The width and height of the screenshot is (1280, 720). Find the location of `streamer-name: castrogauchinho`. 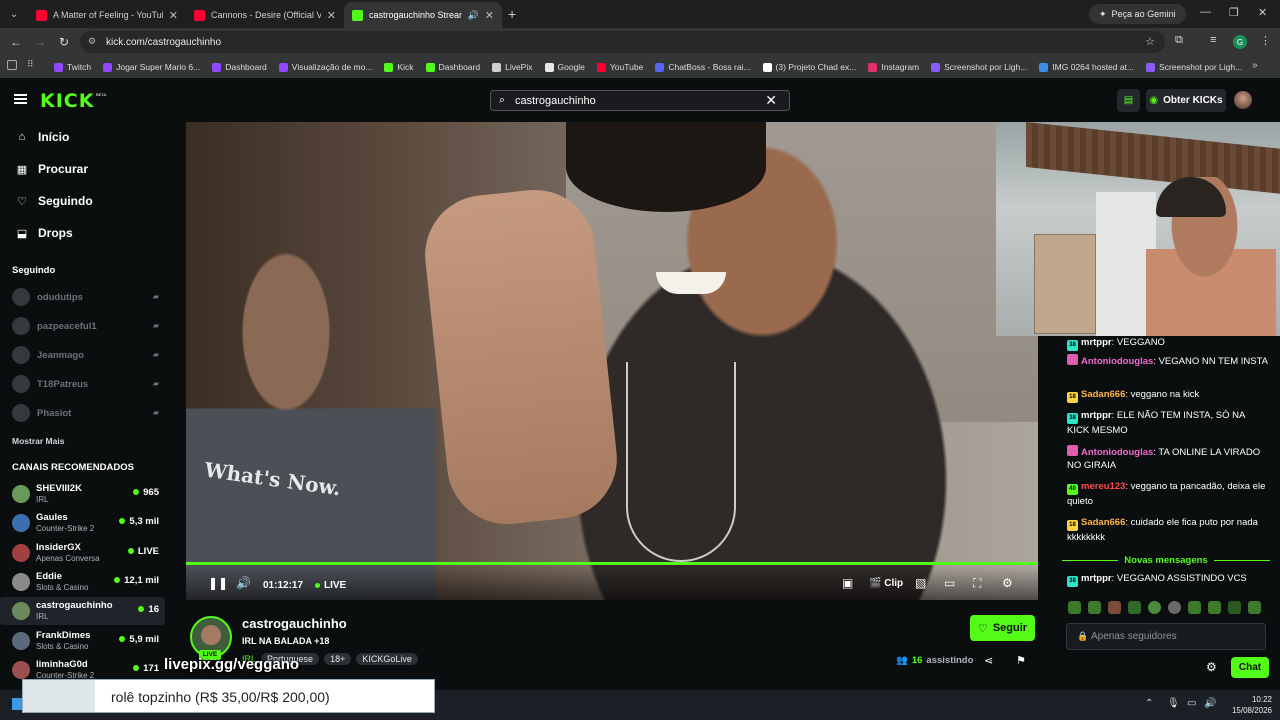

streamer-name: castrogauchinho is located at coordinates (294, 623).